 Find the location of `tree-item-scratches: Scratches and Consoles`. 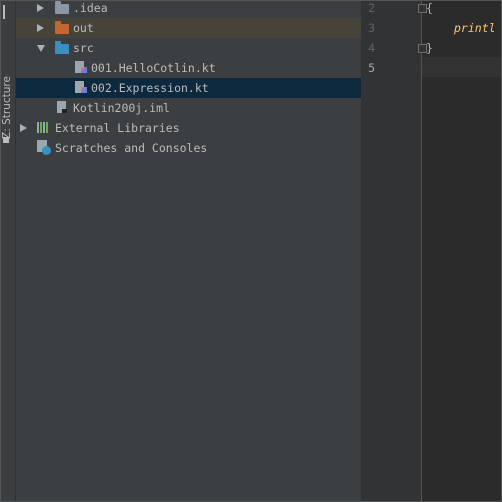

tree-item-scratches: Scratches and Consoles is located at coordinates (188, 148).